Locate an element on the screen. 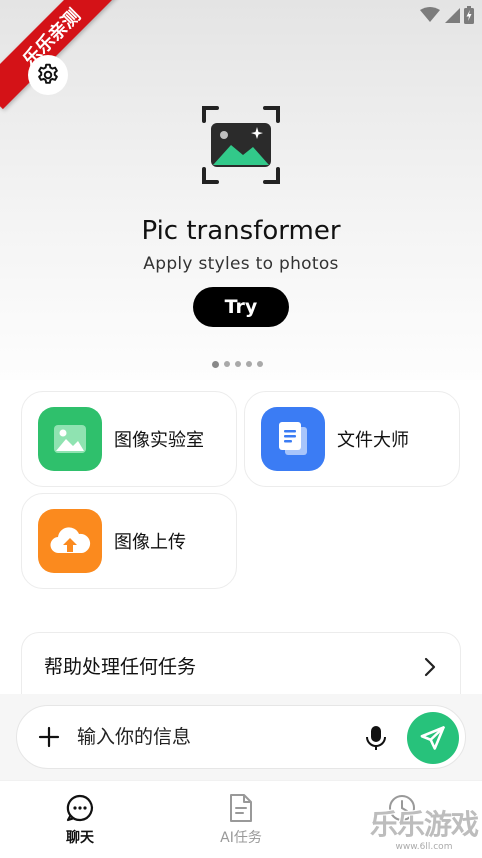 This screenshot has height=858, width=482. feature-card-image-lab: 图像实验室 is located at coordinates (129, 439).